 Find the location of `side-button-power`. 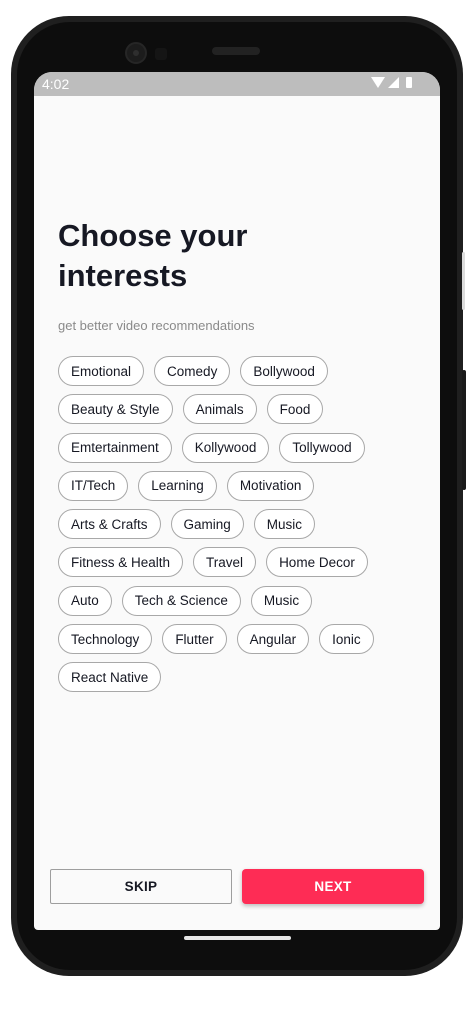

side-button-power is located at coordinates (463, 281).